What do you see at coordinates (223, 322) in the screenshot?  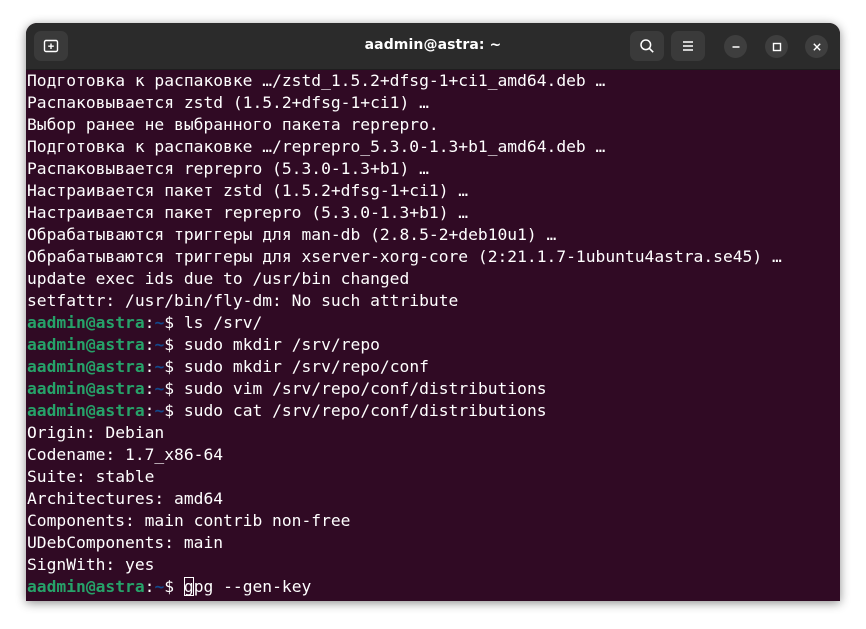 I see `command-text: ls /srv/` at bounding box center [223, 322].